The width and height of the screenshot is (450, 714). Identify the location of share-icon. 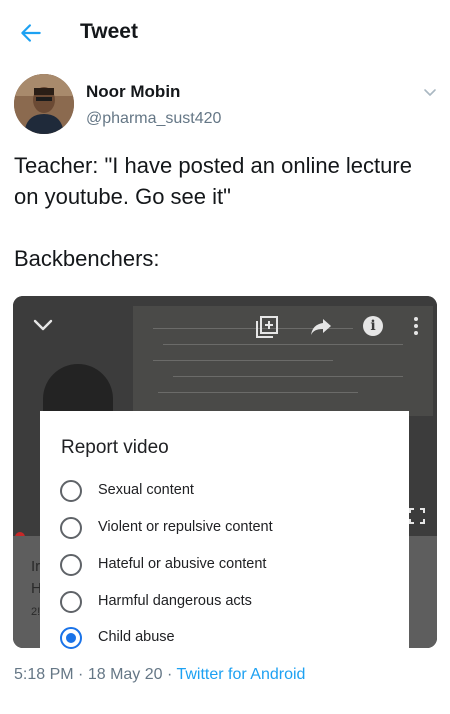
(321, 327).